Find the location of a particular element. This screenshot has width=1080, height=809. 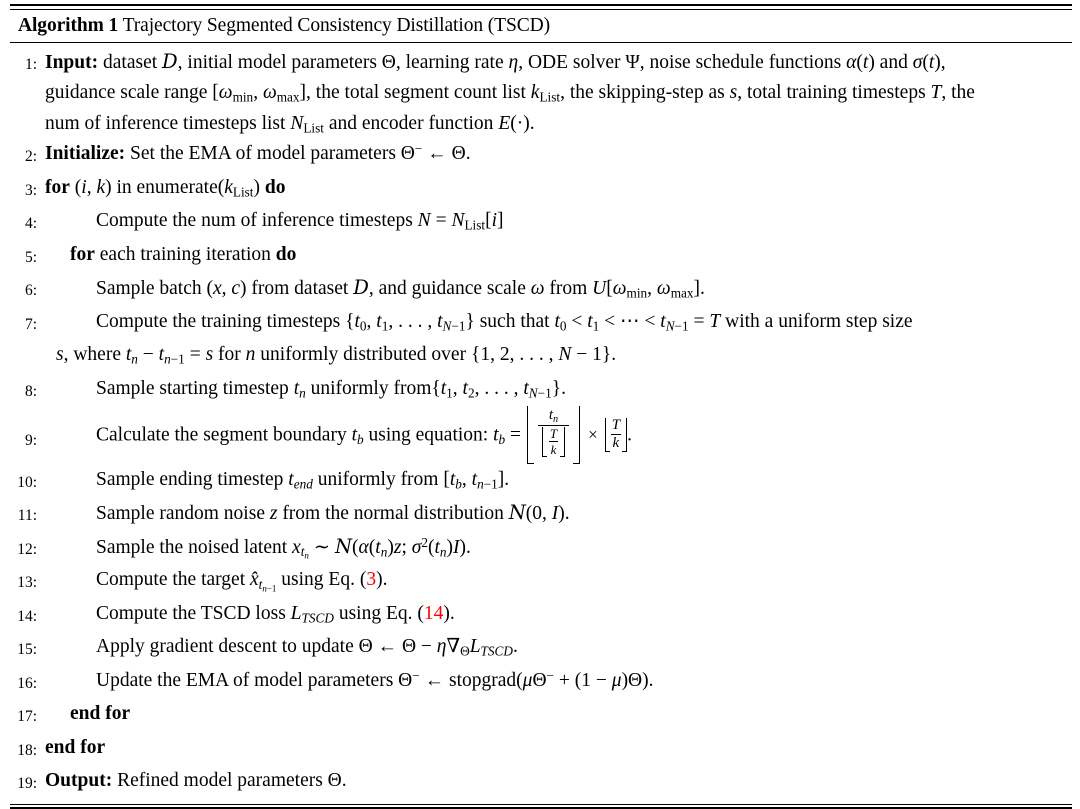

segment-boundary-equation: tn T k × T k is located at coordinates (577, 435).